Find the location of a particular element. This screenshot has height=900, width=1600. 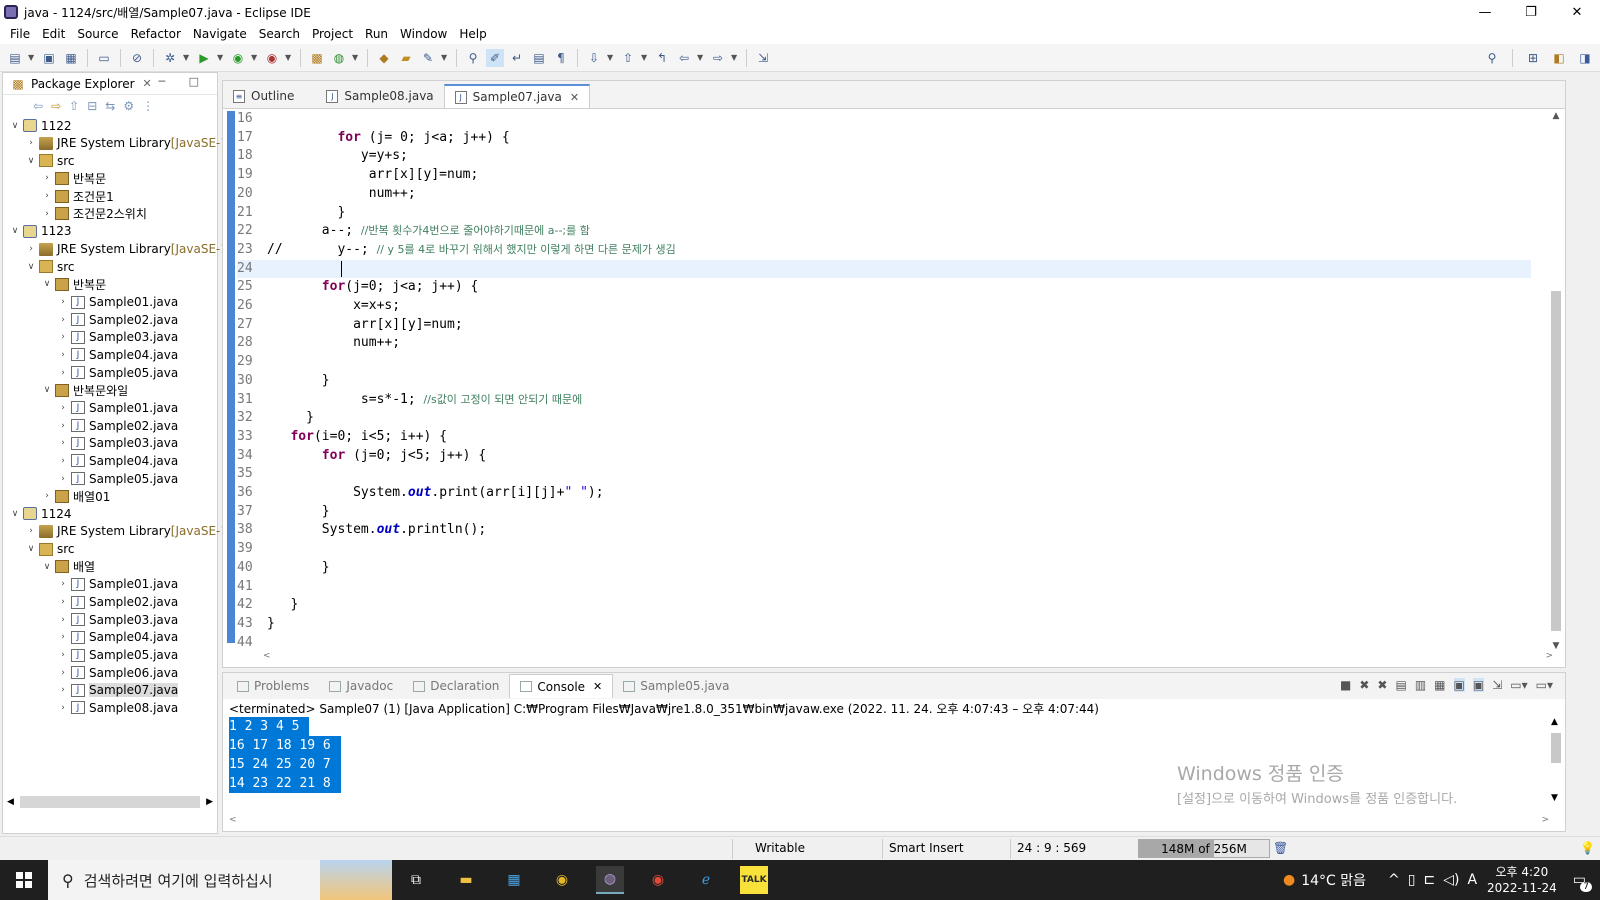

open-console-icon: ▭▾ is located at coordinates (1544, 685).